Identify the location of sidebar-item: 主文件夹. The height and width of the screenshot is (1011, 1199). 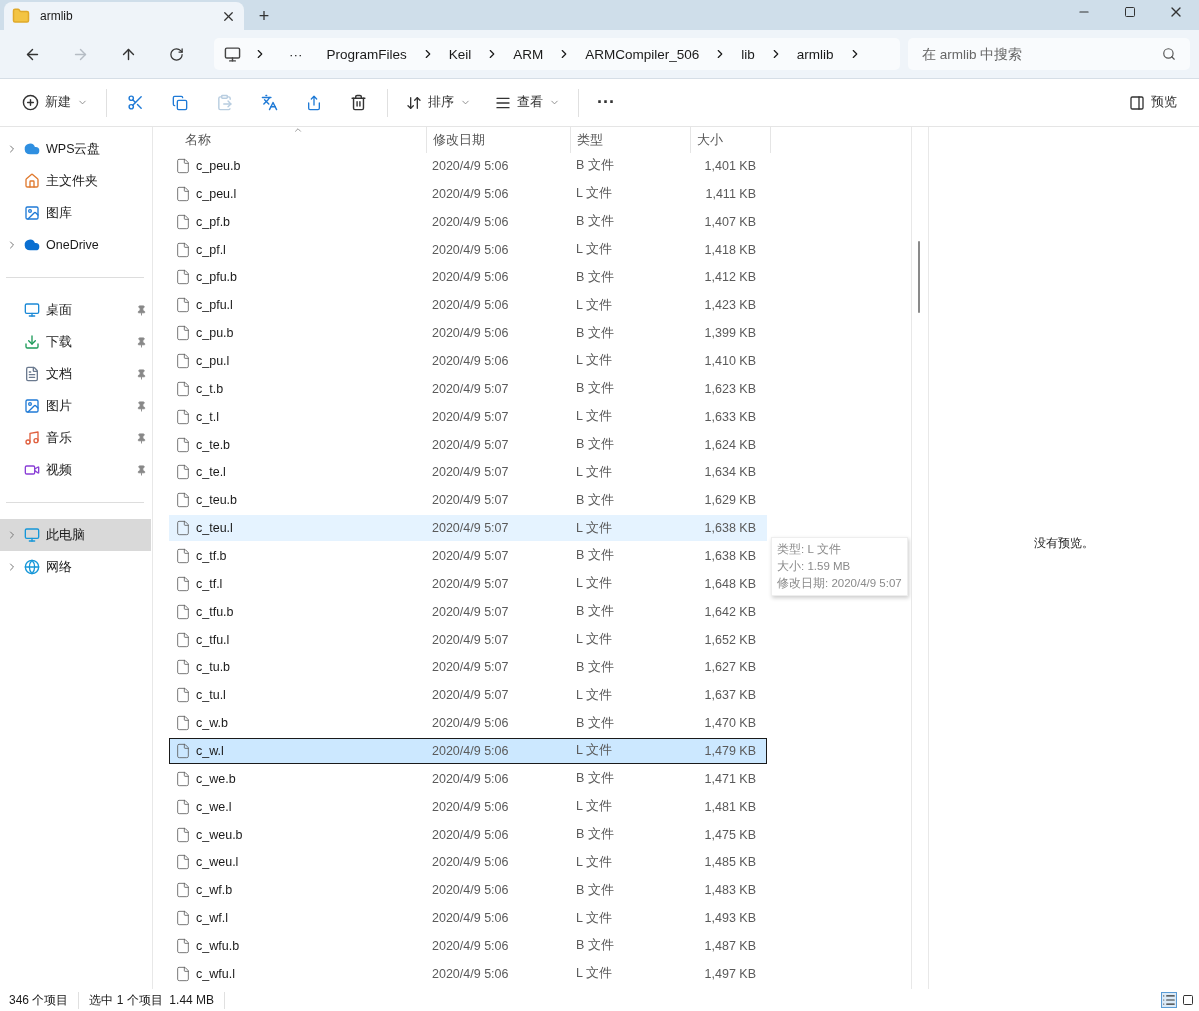
(75, 181).